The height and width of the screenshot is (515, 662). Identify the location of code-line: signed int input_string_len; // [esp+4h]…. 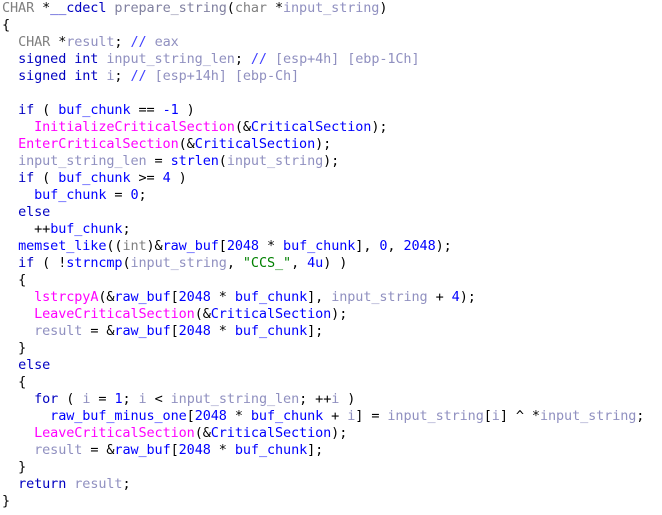
(331, 59).